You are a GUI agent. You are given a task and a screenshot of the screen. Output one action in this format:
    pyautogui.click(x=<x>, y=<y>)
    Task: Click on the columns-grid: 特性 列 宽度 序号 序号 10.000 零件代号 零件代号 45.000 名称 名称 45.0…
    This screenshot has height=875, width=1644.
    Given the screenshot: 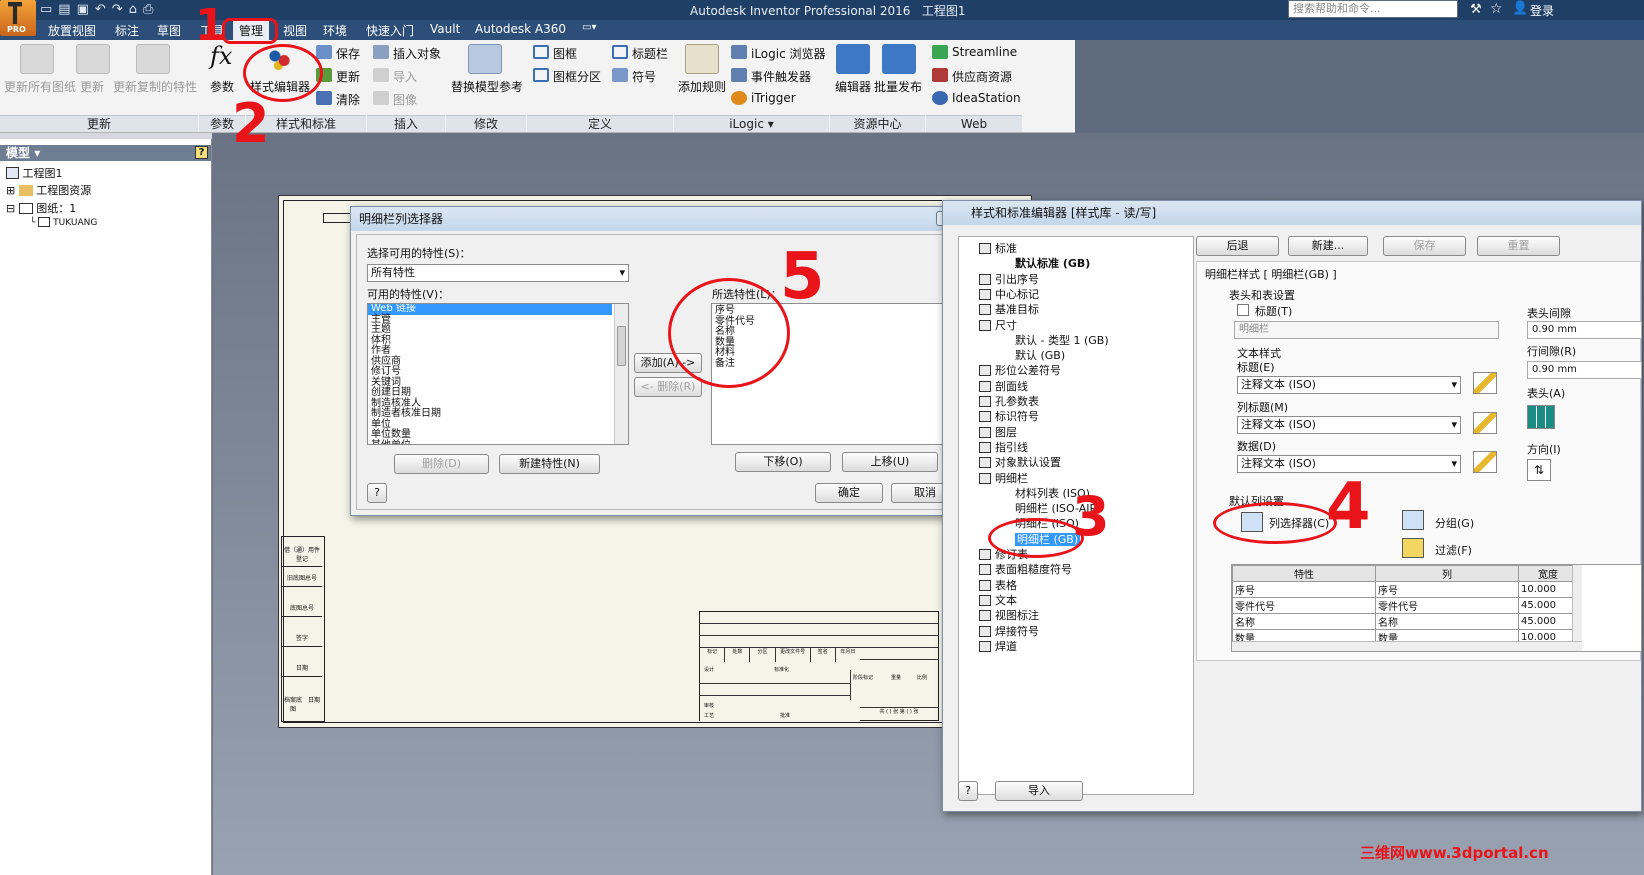 What is the action you would take?
    pyautogui.click(x=1436, y=608)
    